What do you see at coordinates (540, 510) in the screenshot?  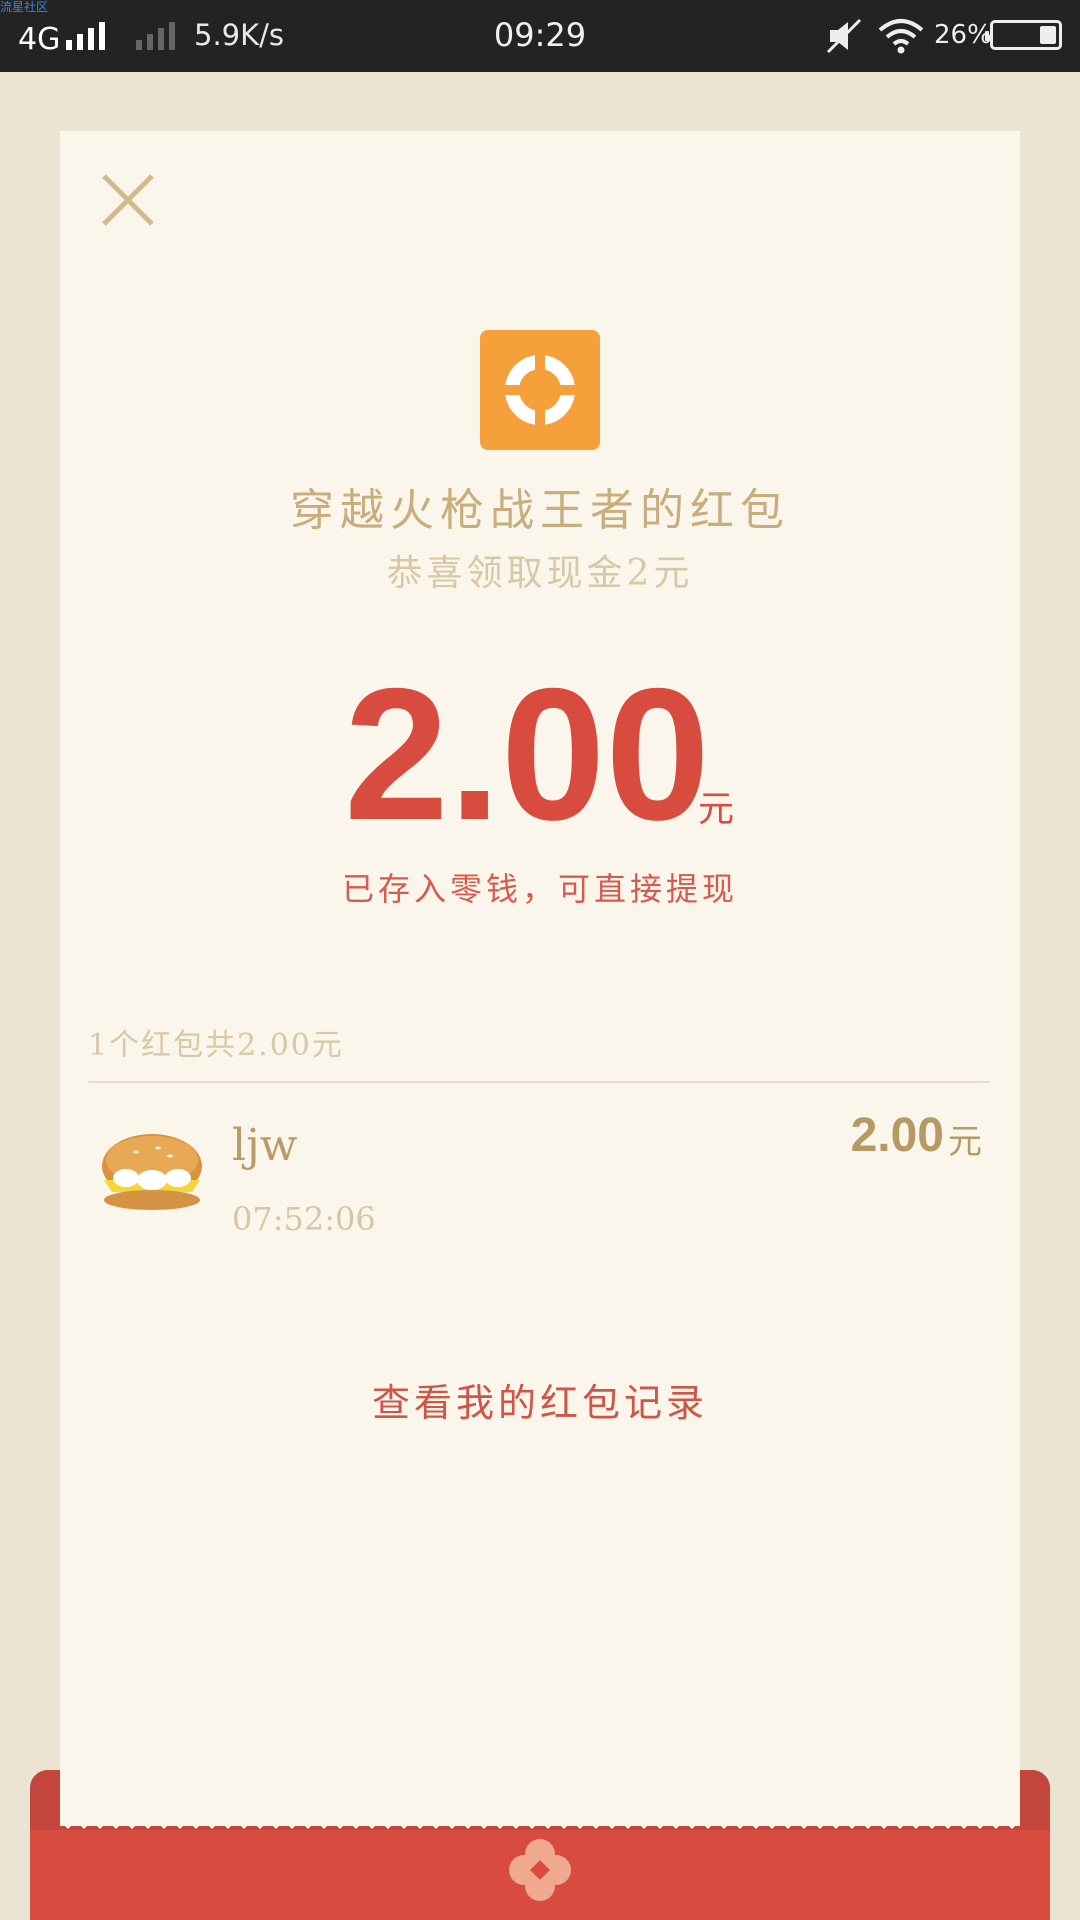 I see `sender-title: 穿越火枪战王者的红包` at bounding box center [540, 510].